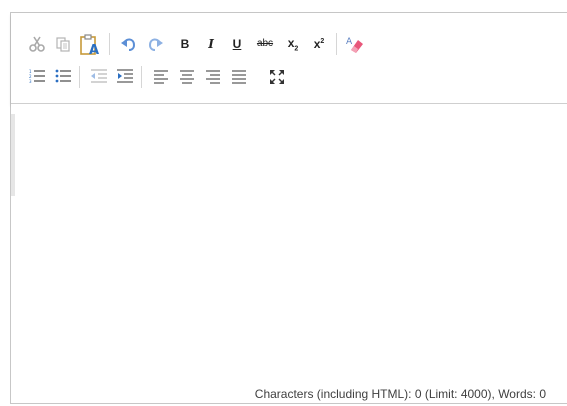 Image resolution: width=567 pixels, height=406 pixels. I want to click on italic-icon: I, so click(211, 44).